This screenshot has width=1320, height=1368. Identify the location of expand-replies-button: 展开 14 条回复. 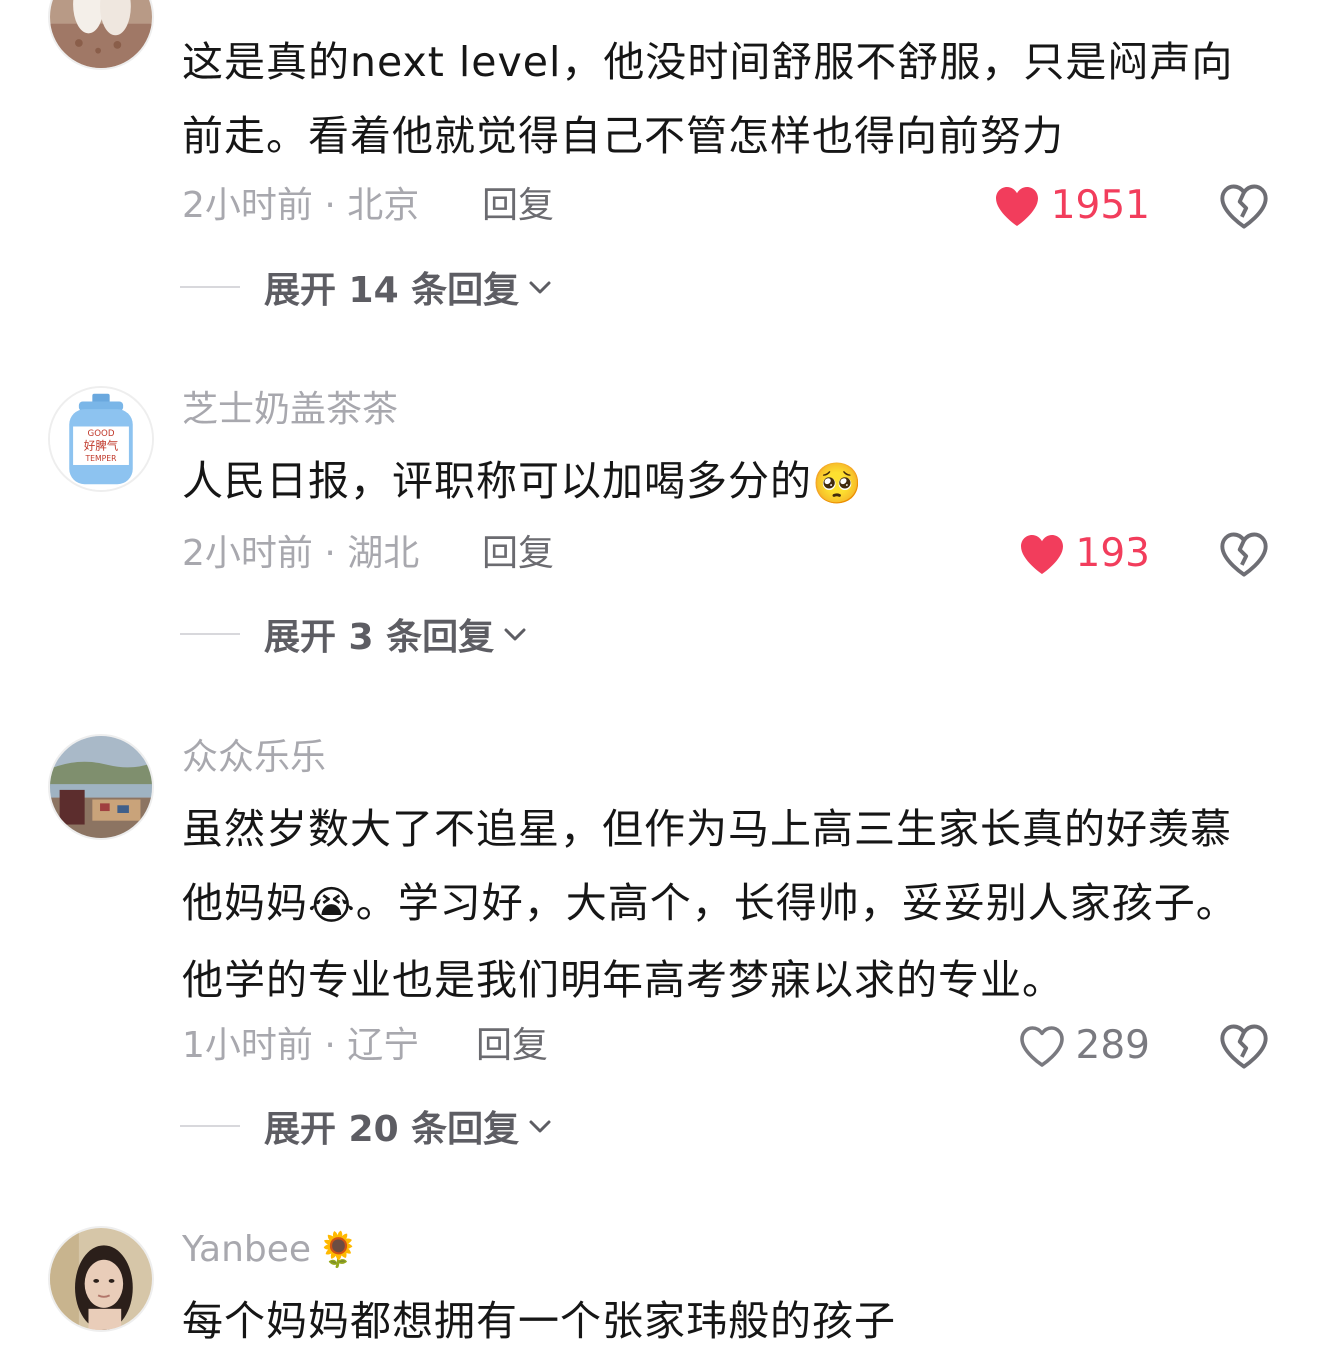
(366, 288).